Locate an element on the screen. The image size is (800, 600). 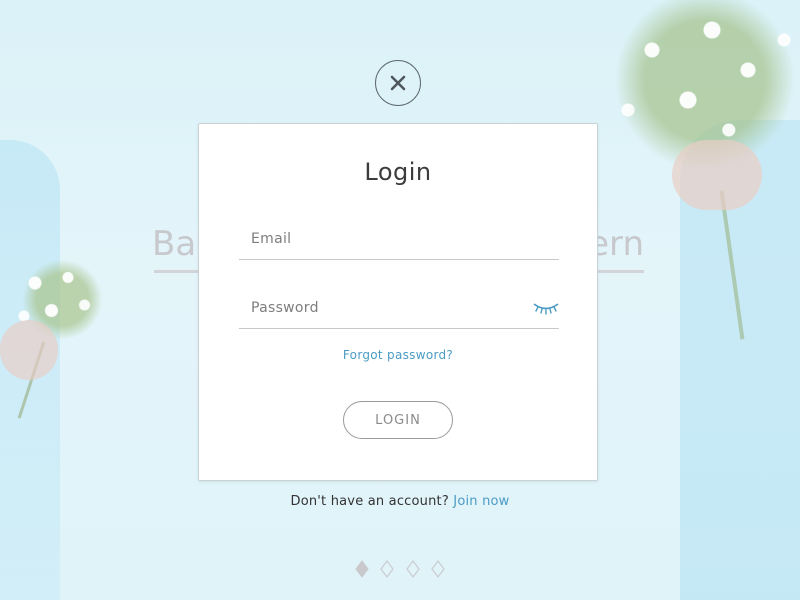
join-now-link: Join now is located at coordinates (481, 501).